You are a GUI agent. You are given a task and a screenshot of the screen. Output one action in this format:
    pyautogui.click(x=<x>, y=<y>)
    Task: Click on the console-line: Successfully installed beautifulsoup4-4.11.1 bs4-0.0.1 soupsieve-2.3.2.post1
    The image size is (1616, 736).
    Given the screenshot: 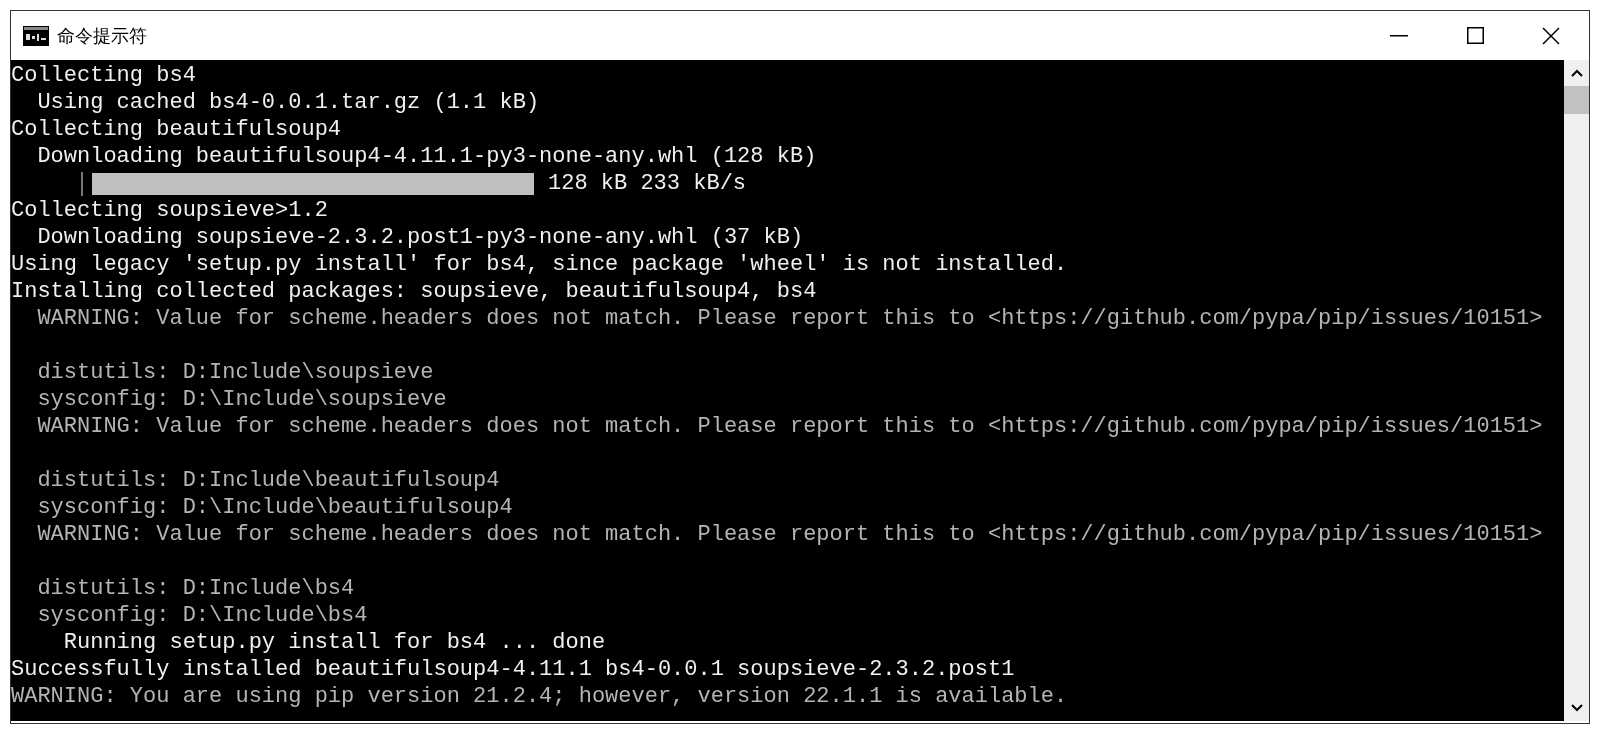 What is the action you would take?
    pyautogui.click(x=513, y=669)
    